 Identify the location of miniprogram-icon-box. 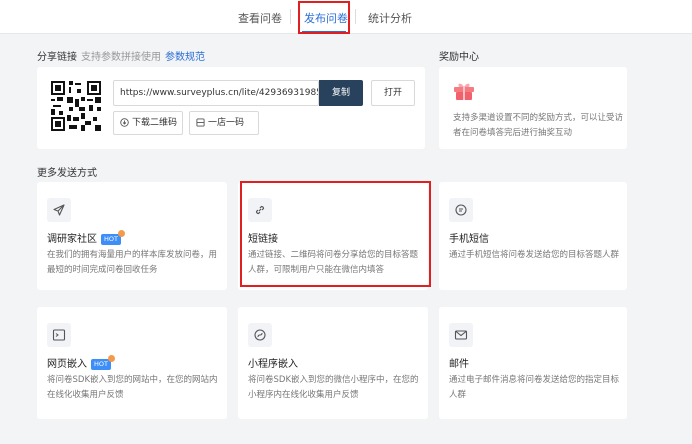
(260, 335).